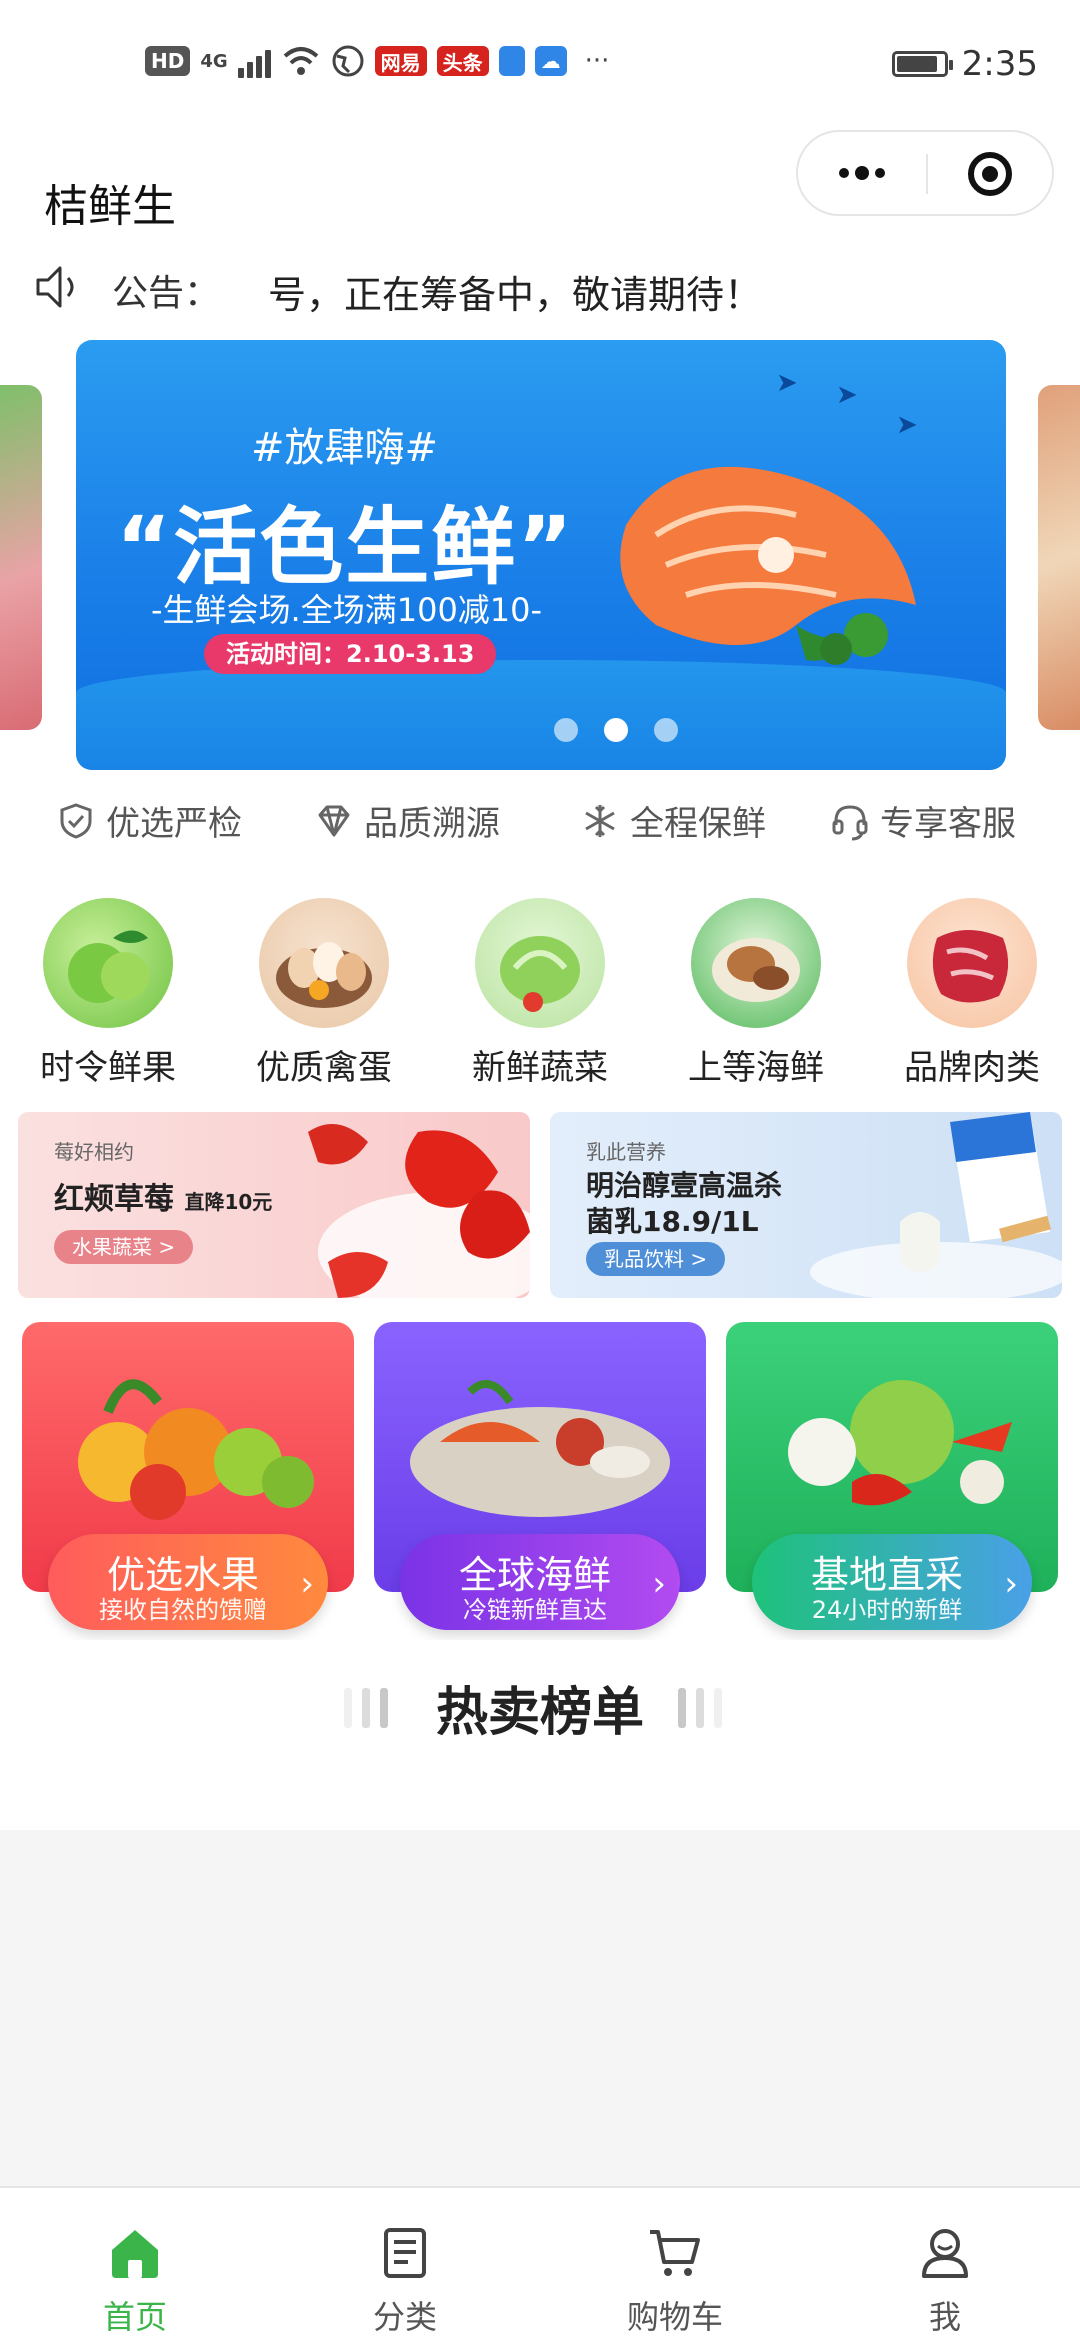 The image size is (1080, 2340). I want to click on banner-subtitle: -生鲜会场.全场满100减10-, so click(347, 610).